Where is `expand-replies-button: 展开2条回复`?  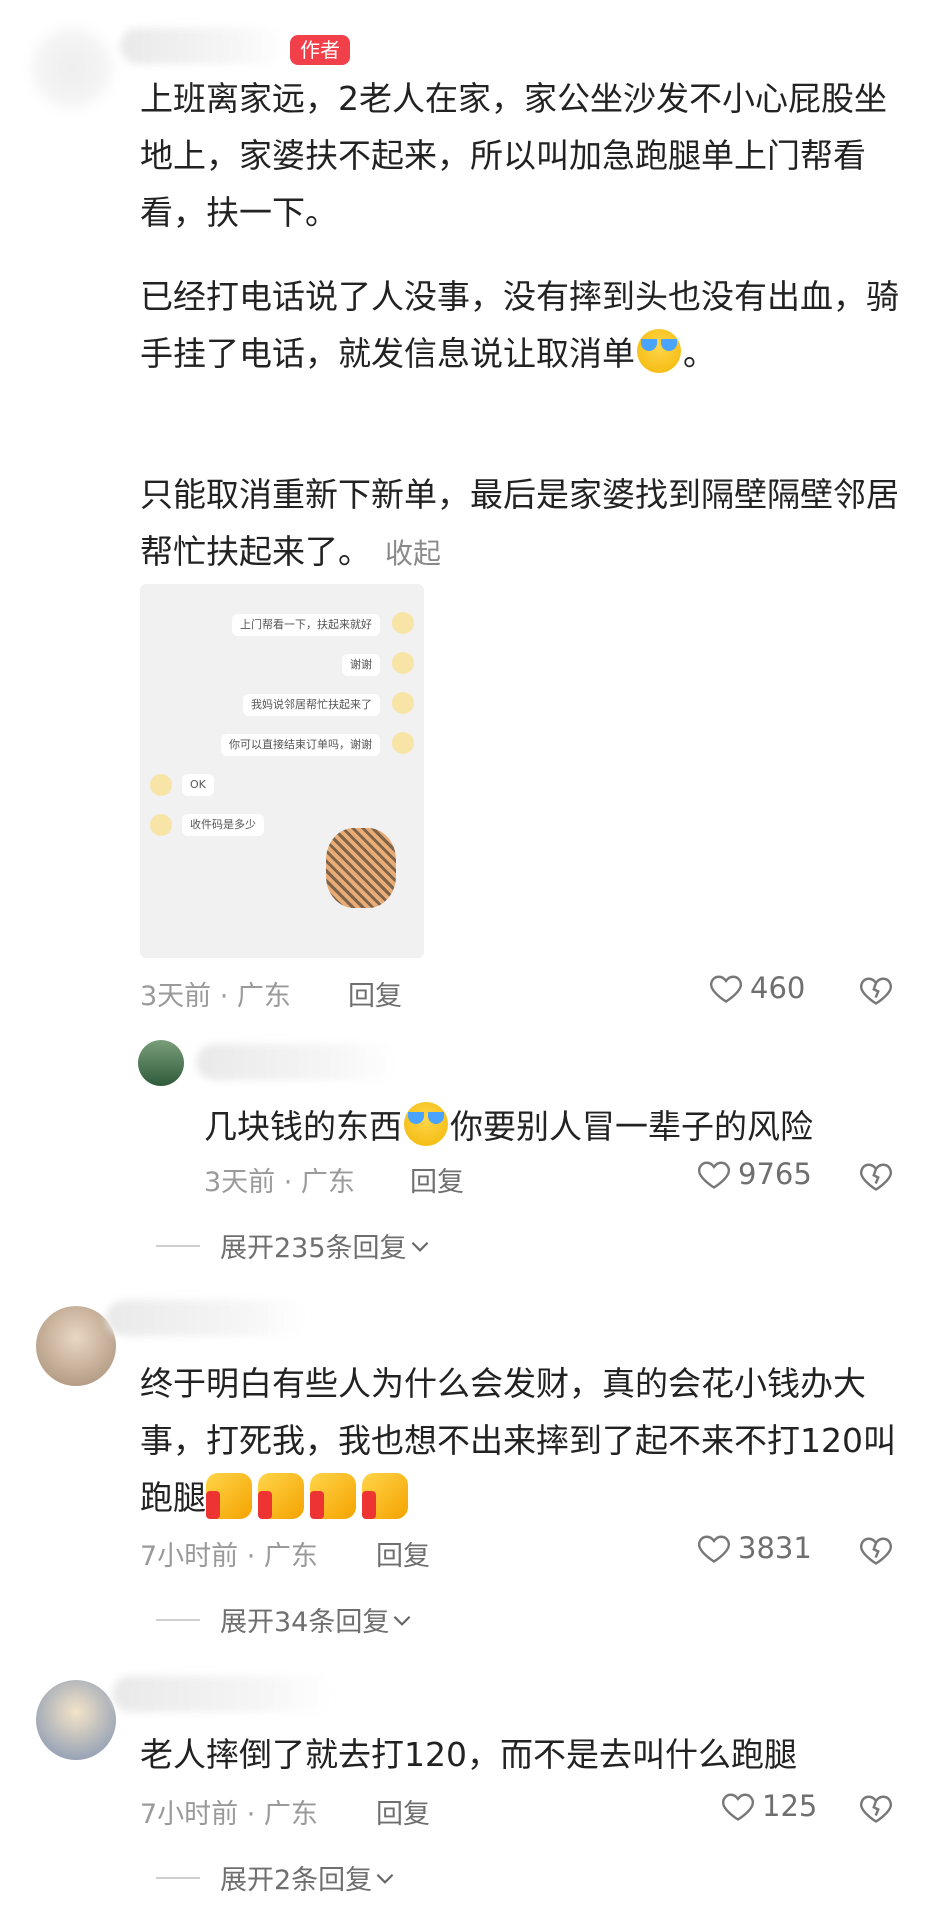 expand-replies-button: 展开2条回复 is located at coordinates (277, 1877).